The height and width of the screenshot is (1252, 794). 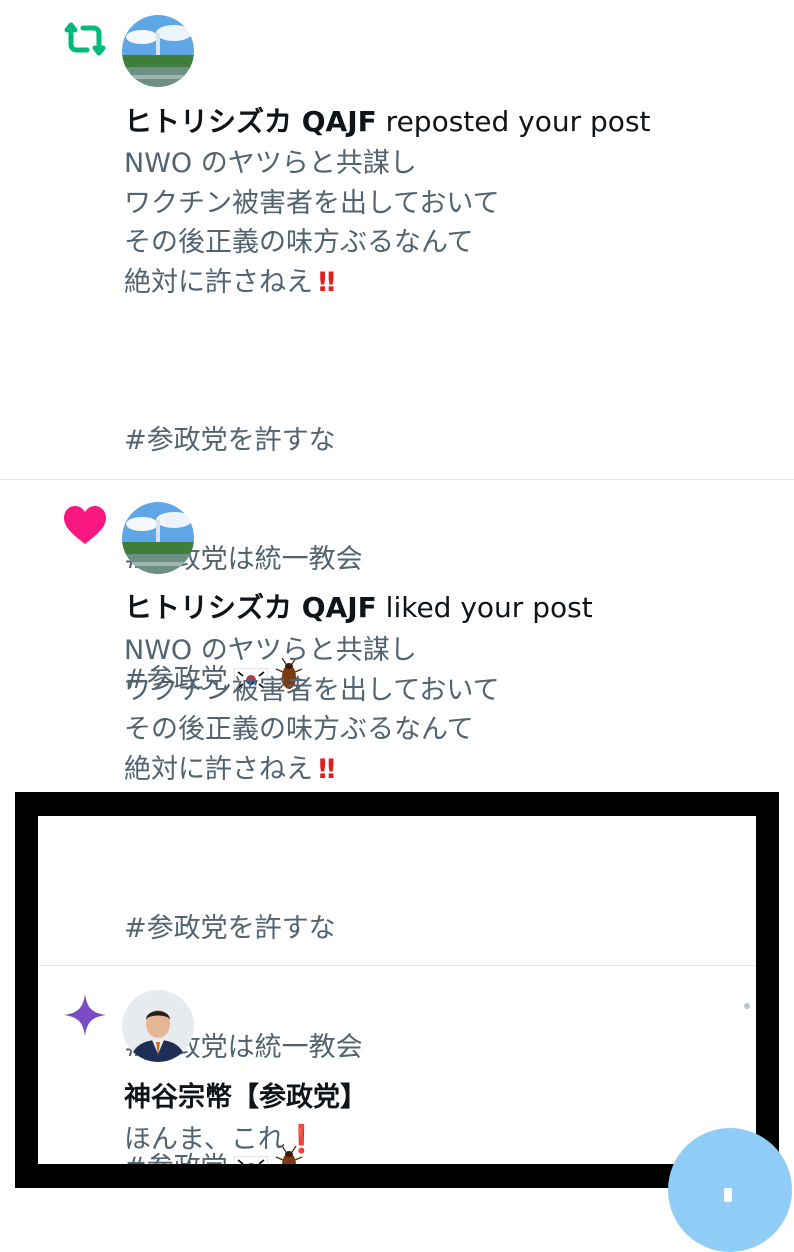 I want to click on exclamation-icon: ❗, so click(x=301, y=1139).